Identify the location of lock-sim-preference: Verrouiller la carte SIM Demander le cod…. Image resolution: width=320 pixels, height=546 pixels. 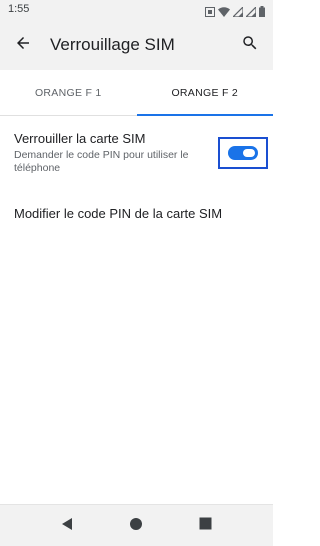
(136, 152).